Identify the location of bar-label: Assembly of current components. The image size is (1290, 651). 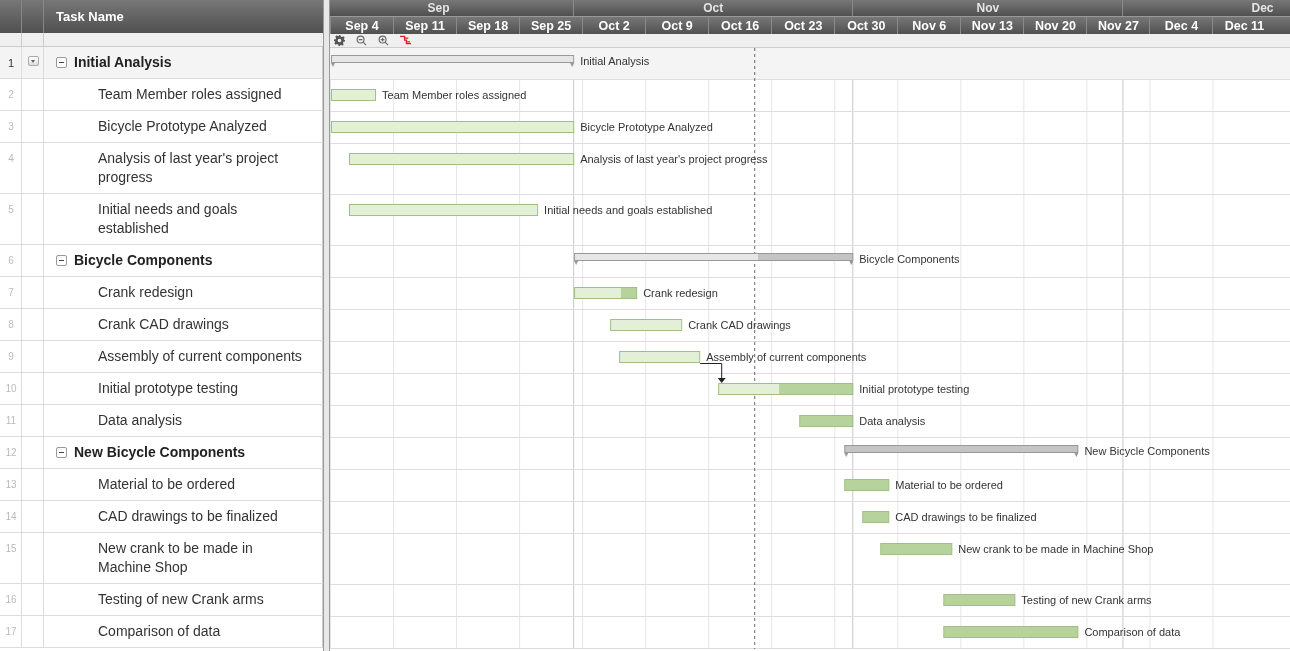
(786, 357).